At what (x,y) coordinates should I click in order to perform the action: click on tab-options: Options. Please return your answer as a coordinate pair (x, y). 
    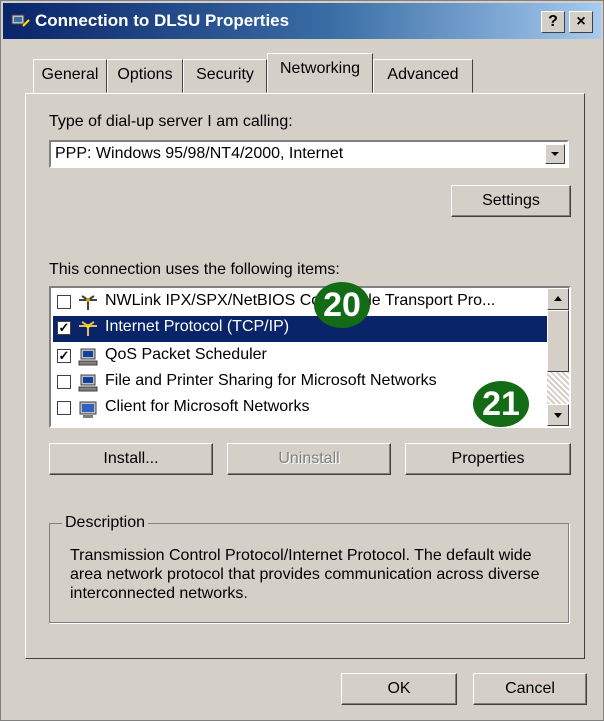
    Looking at the image, I should click on (145, 76).